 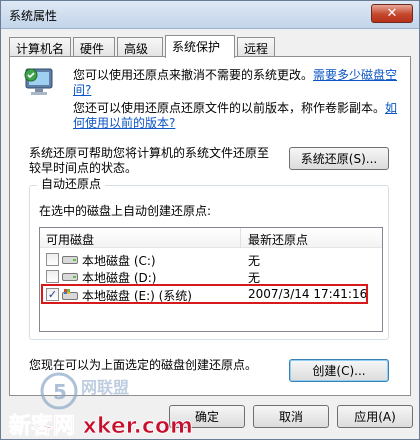 What do you see at coordinates (70, 239) in the screenshot?
I see `column-header-disk: 可用磁盘` at bounding box center [70, 239].